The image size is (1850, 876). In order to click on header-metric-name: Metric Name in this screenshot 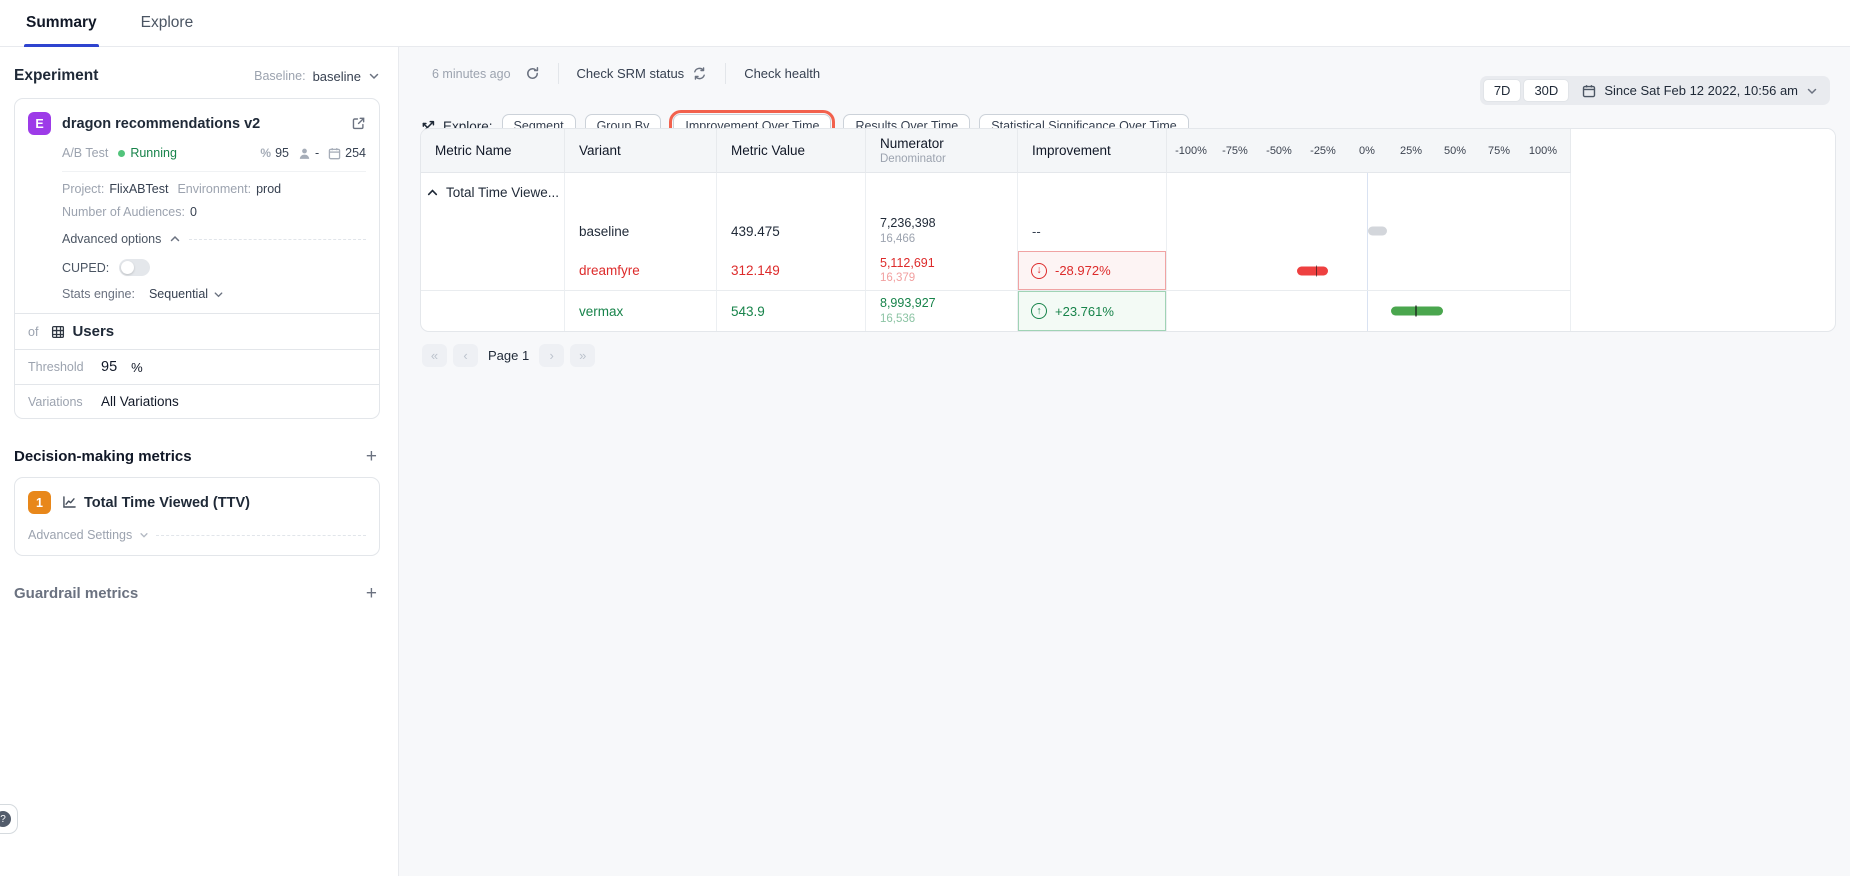, I will do `click(493, 151)`.